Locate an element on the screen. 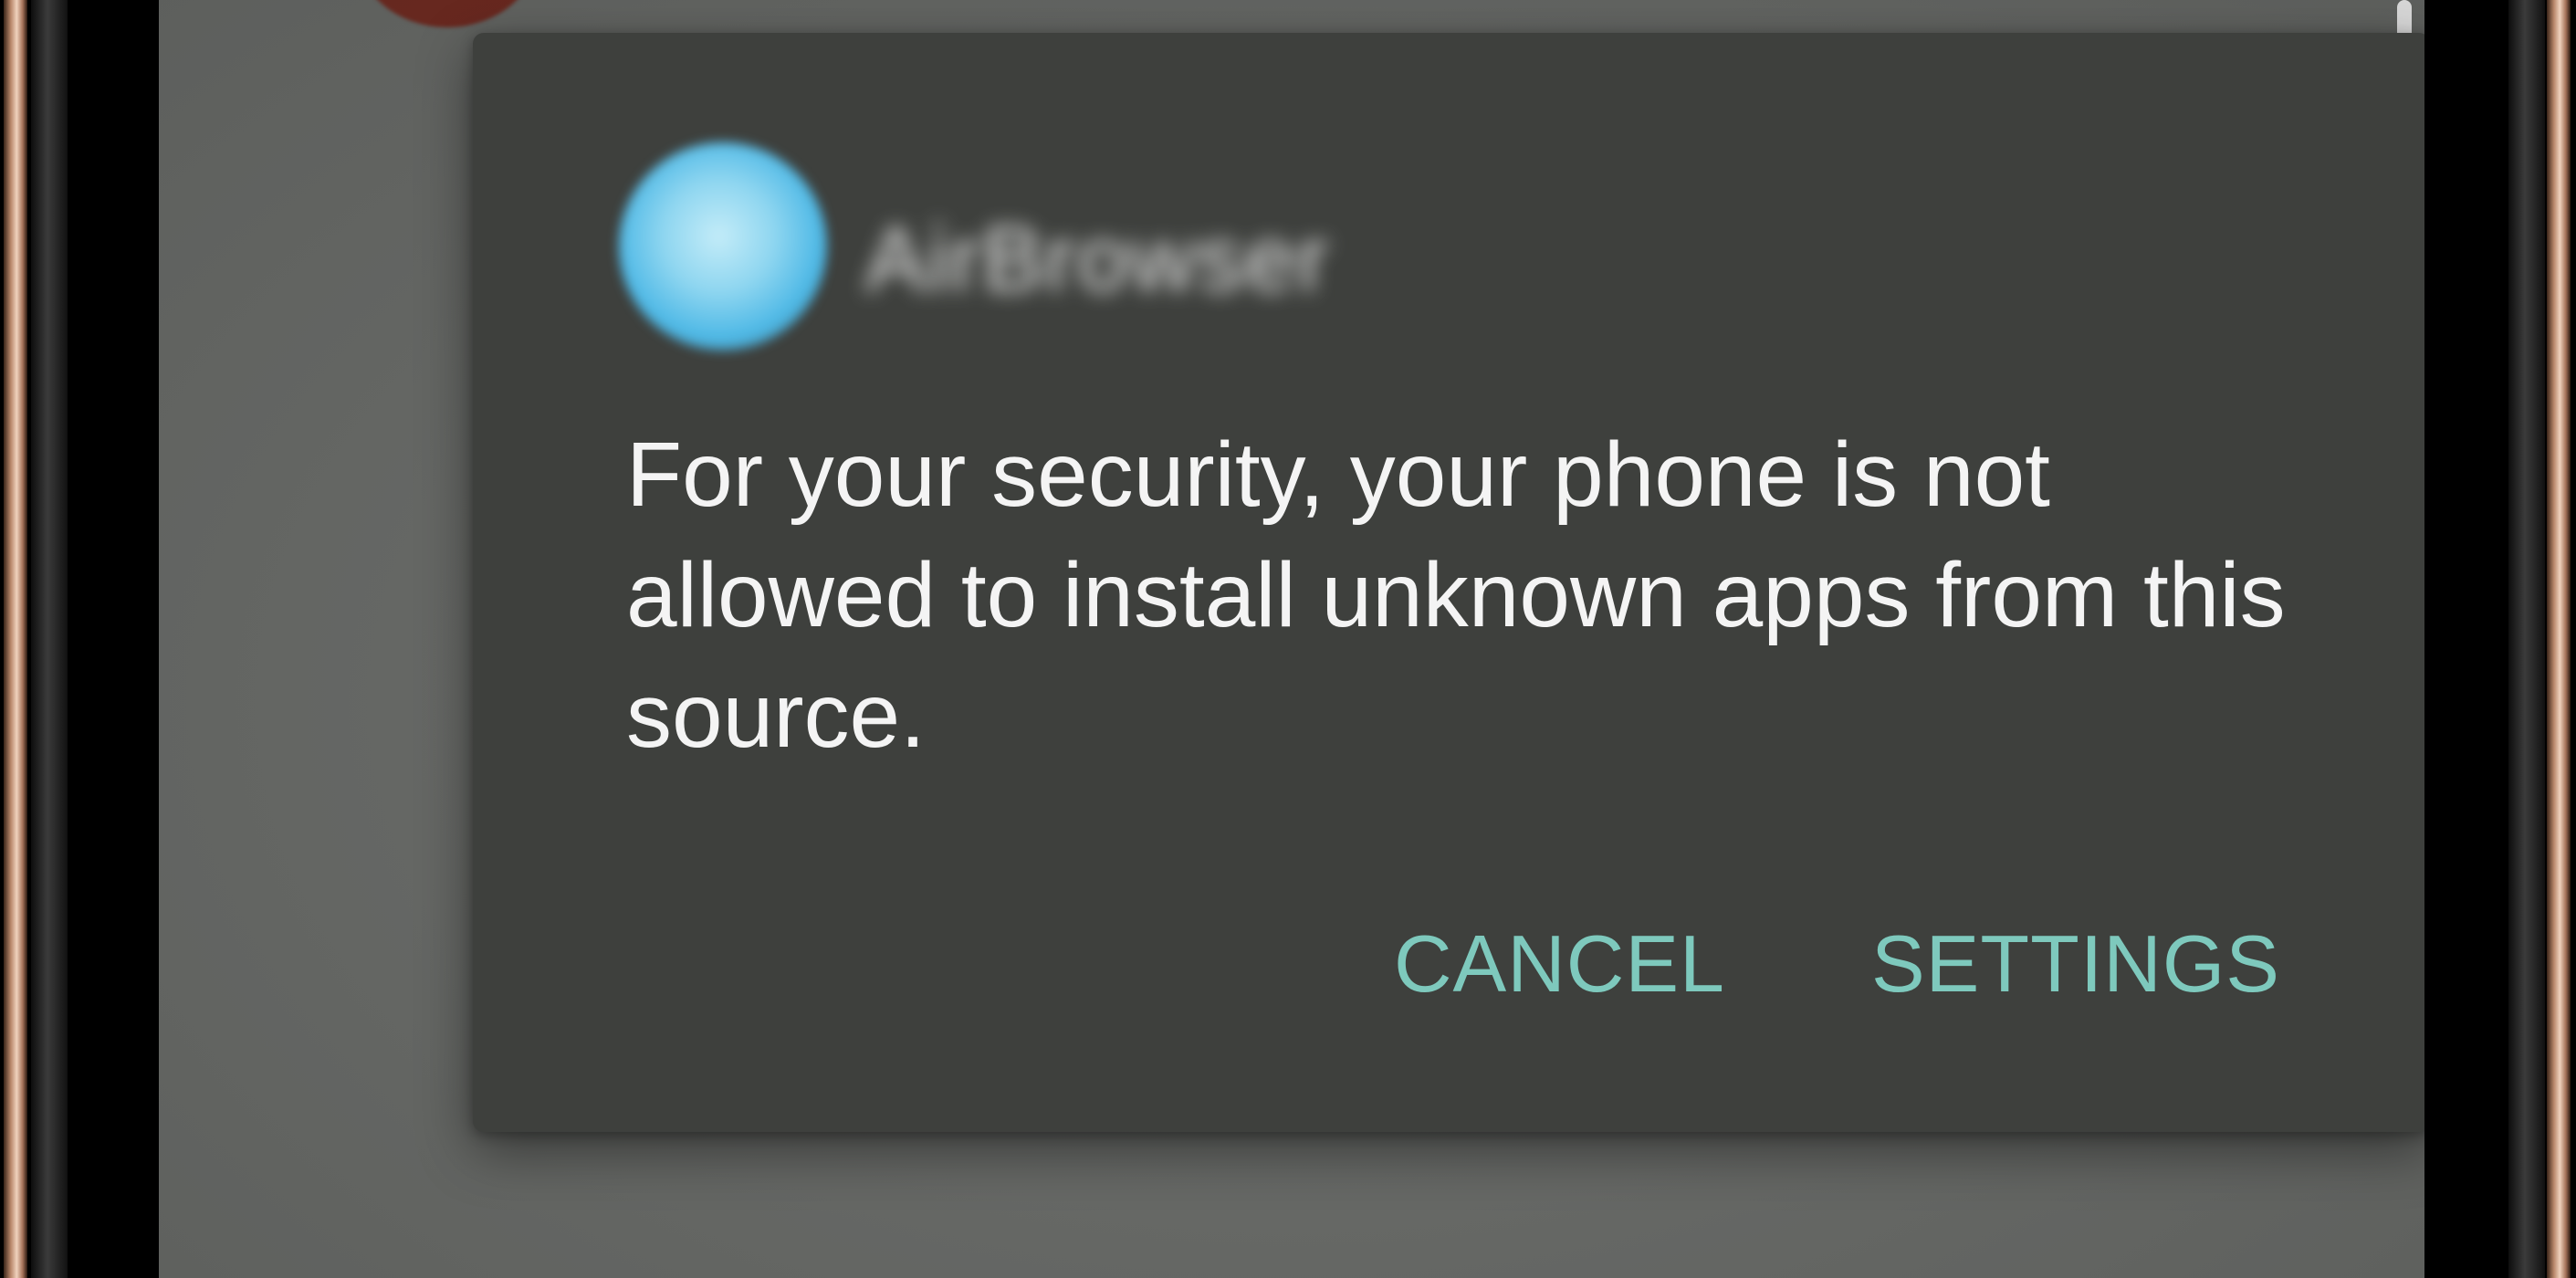 The height and width of the screenshot is (1278, 2576). dialog-header: AirBrowser is located at coordinates (1258, 247).